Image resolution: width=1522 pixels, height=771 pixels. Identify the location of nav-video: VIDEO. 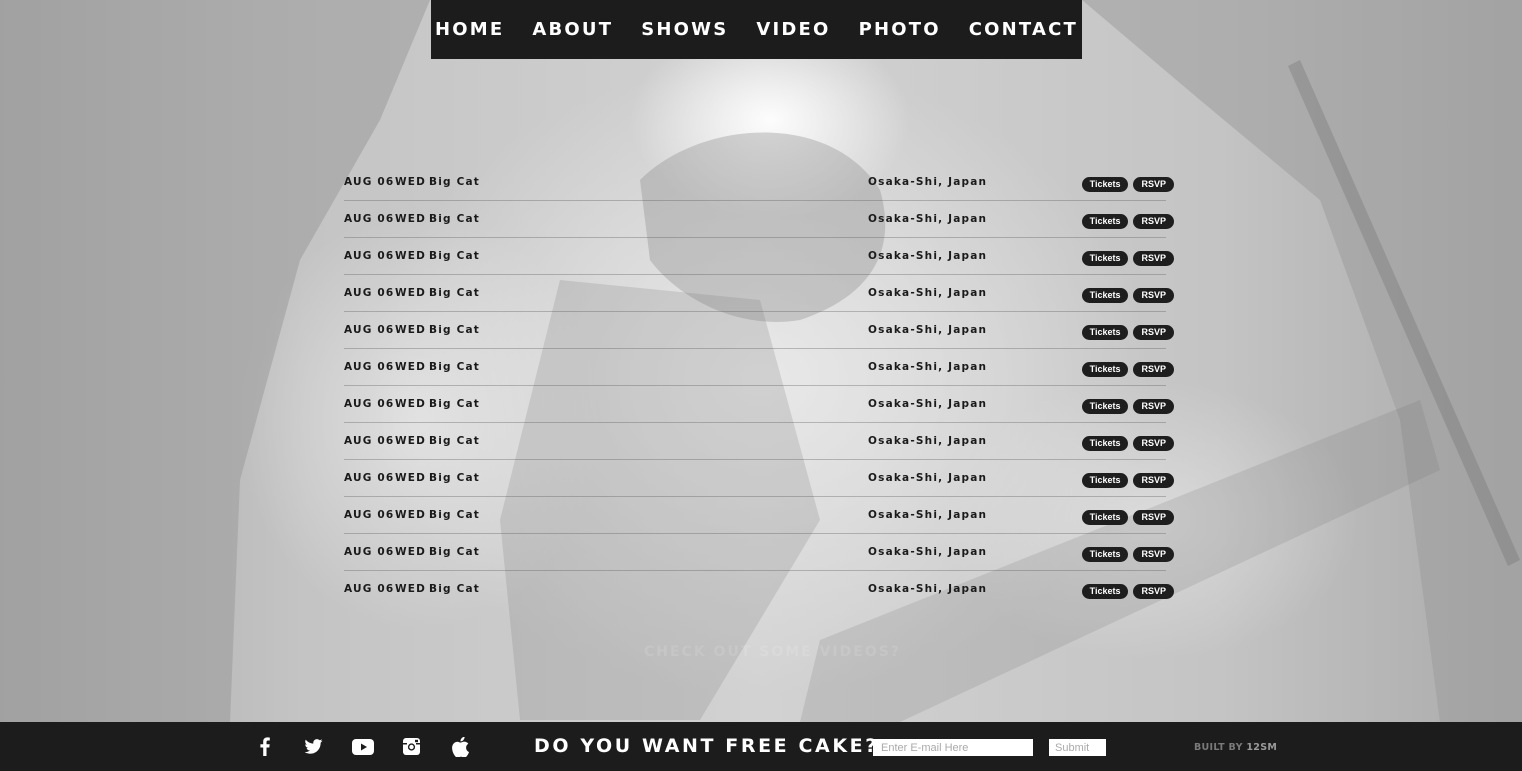
(793, 29).